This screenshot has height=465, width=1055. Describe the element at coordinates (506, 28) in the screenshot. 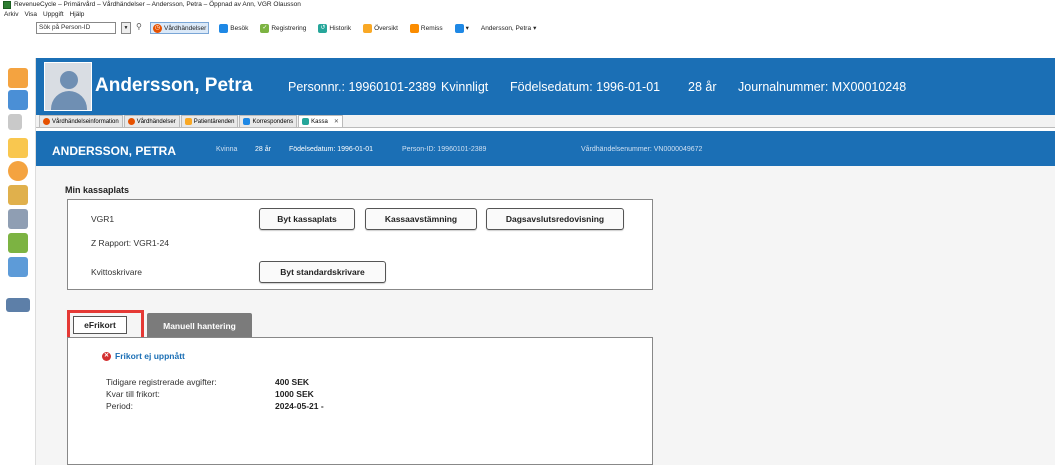

I see `patient-dropdown-label: Andersson, Petra` at that location.